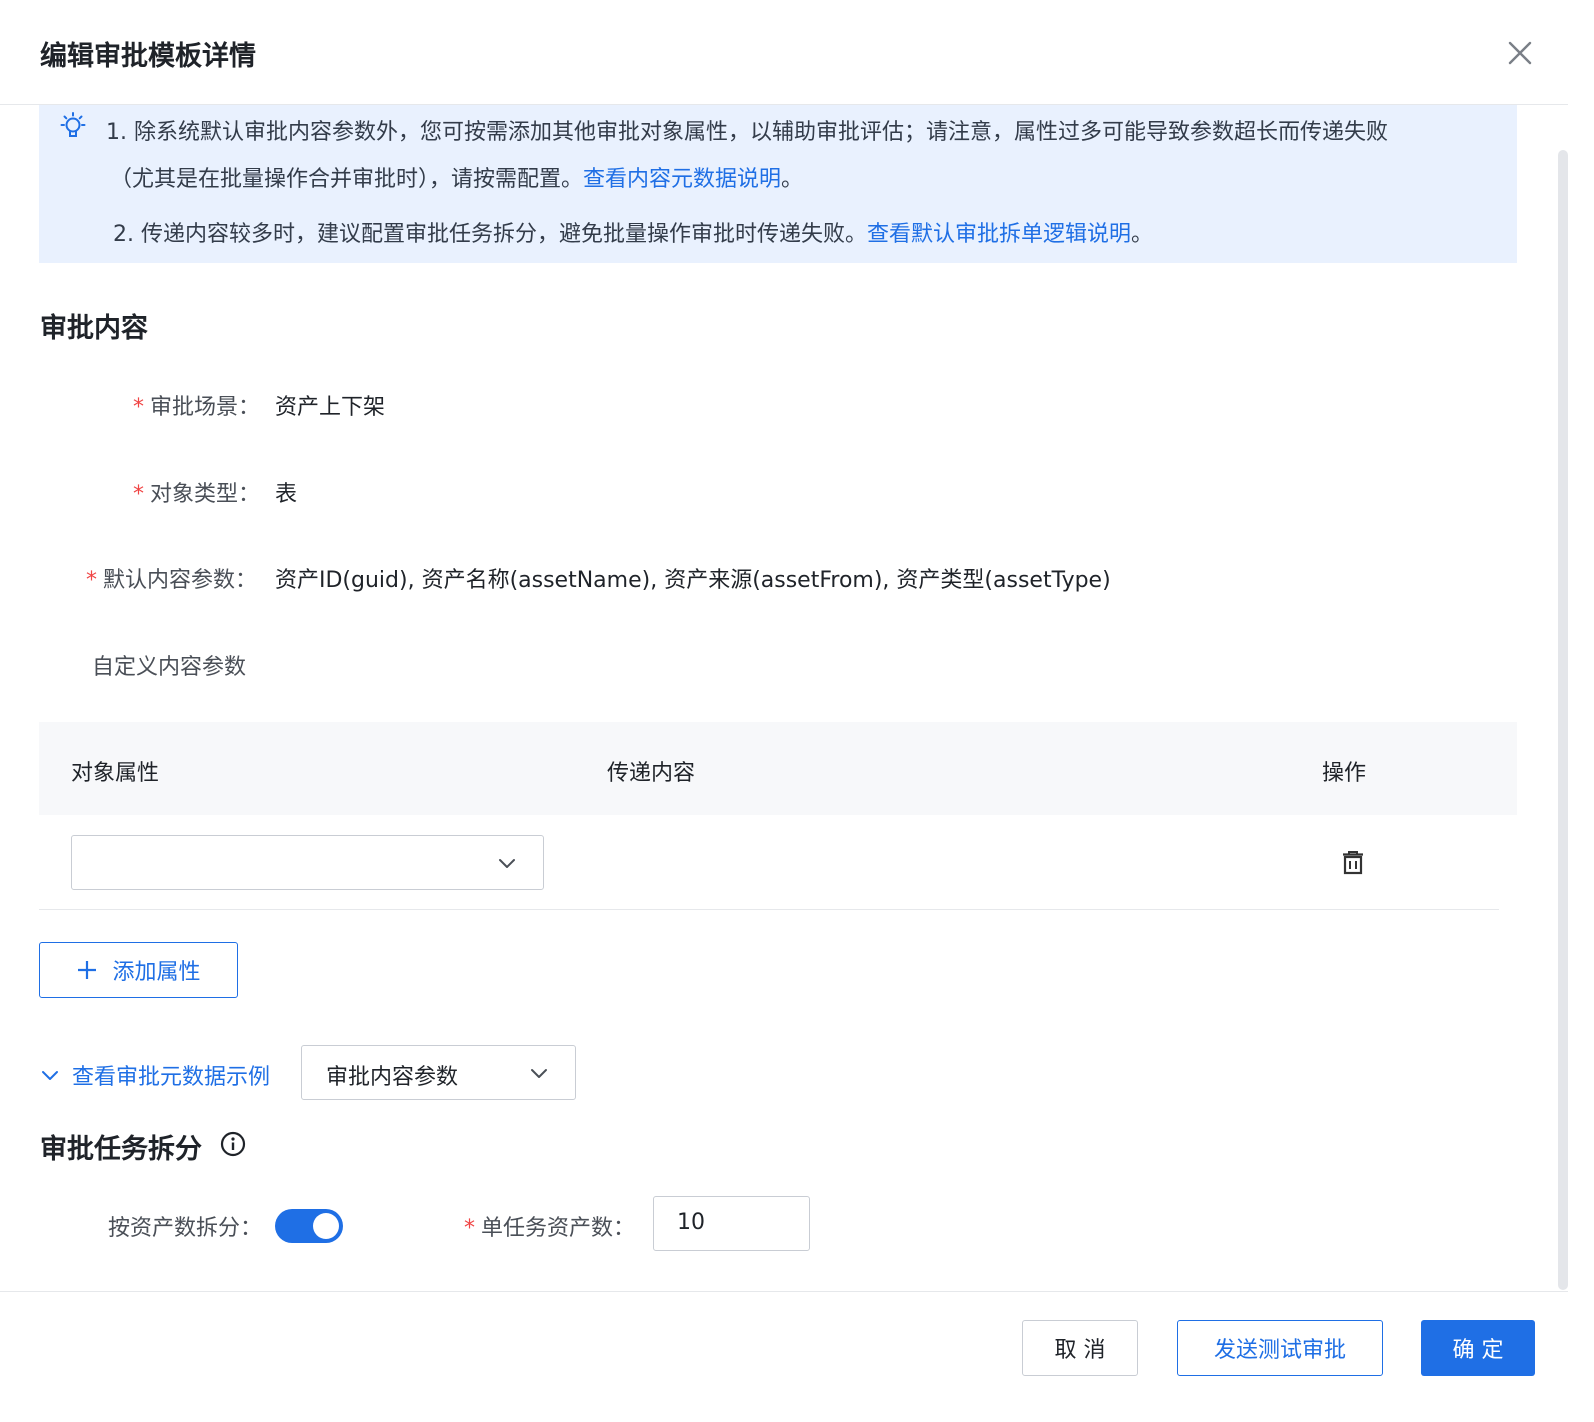 This screenshot has height=1422, width=1594. What do you see at coordinates (233, 1146) in the screenshot?
I see `info-icon` at bounding box center [233, 1146].